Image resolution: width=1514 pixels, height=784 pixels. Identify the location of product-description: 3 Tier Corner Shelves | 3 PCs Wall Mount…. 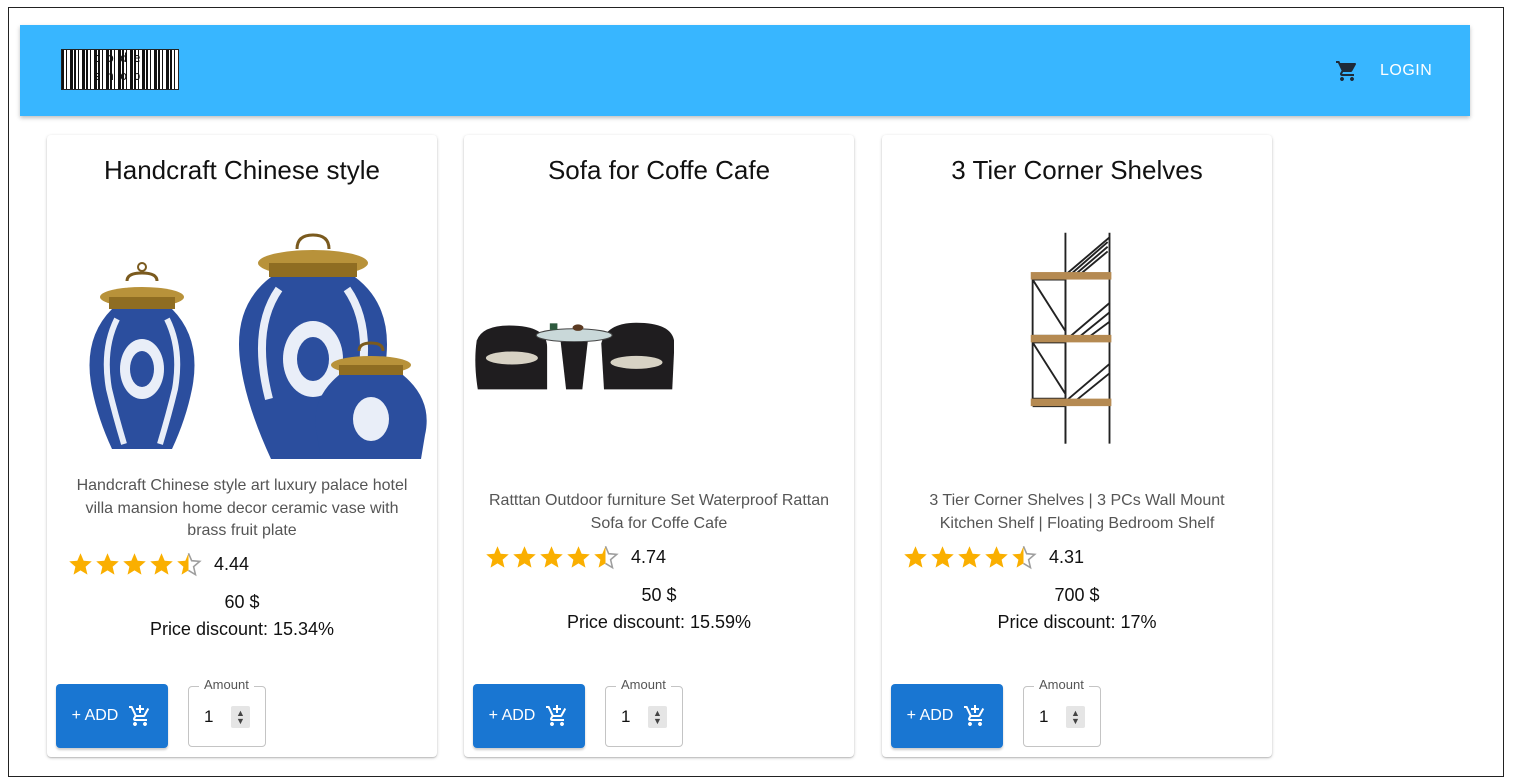
(1077, 512).